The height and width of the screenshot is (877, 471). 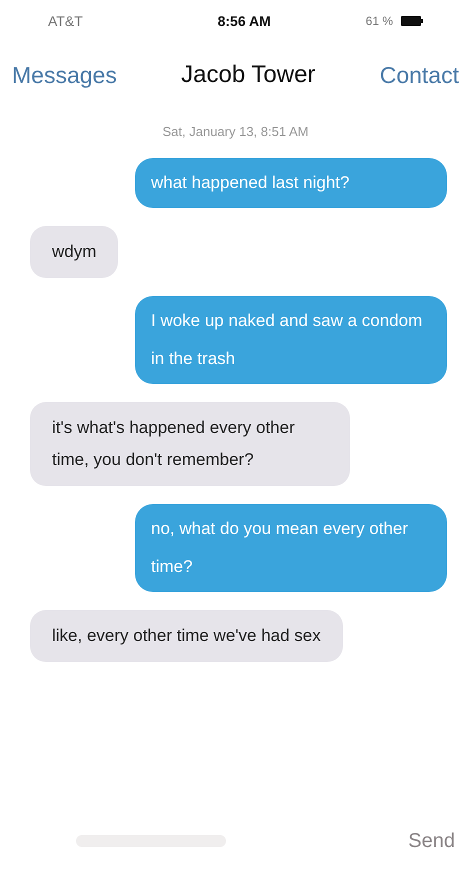 What do you see at coordinates (64, 75) in the screenshot?
I see `back-button: Messages` at bounding box center [64, 75].